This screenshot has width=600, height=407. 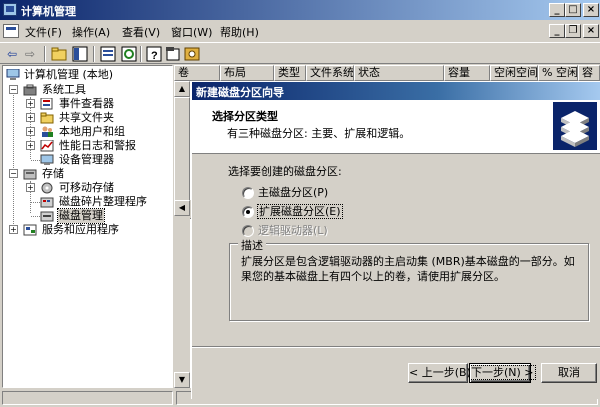 What do you see at coordinates (47, 145) in the screenshot?
I see `performance-icon` at bounding box center [47, 145].